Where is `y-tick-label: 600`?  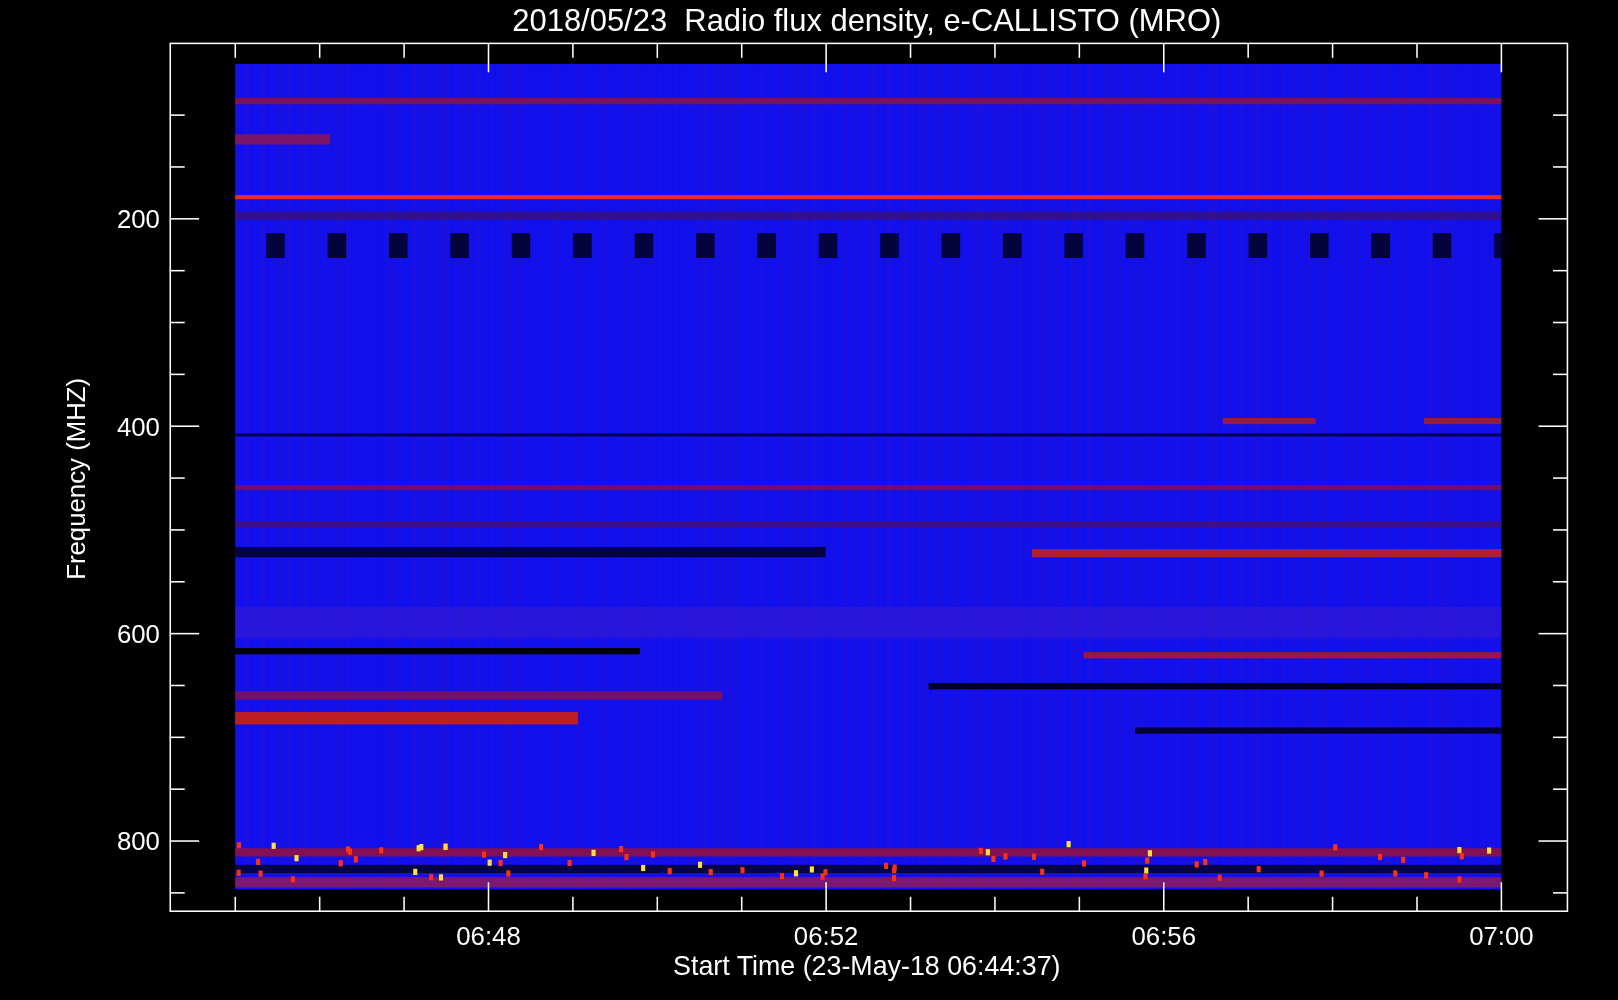 y-tick-label: 600 is located at coordinates (138, 633).